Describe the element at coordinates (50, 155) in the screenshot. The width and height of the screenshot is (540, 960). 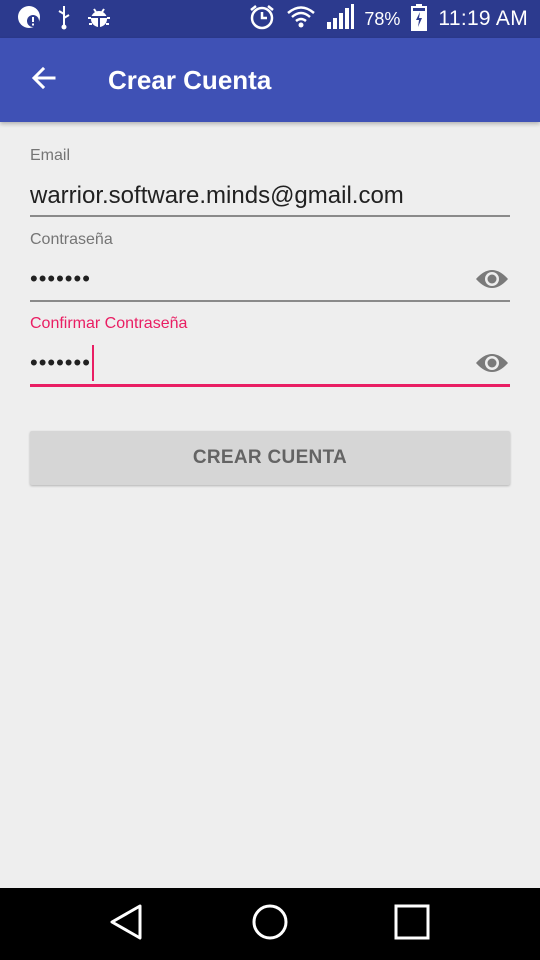
I see `email-label: Email` at that location.